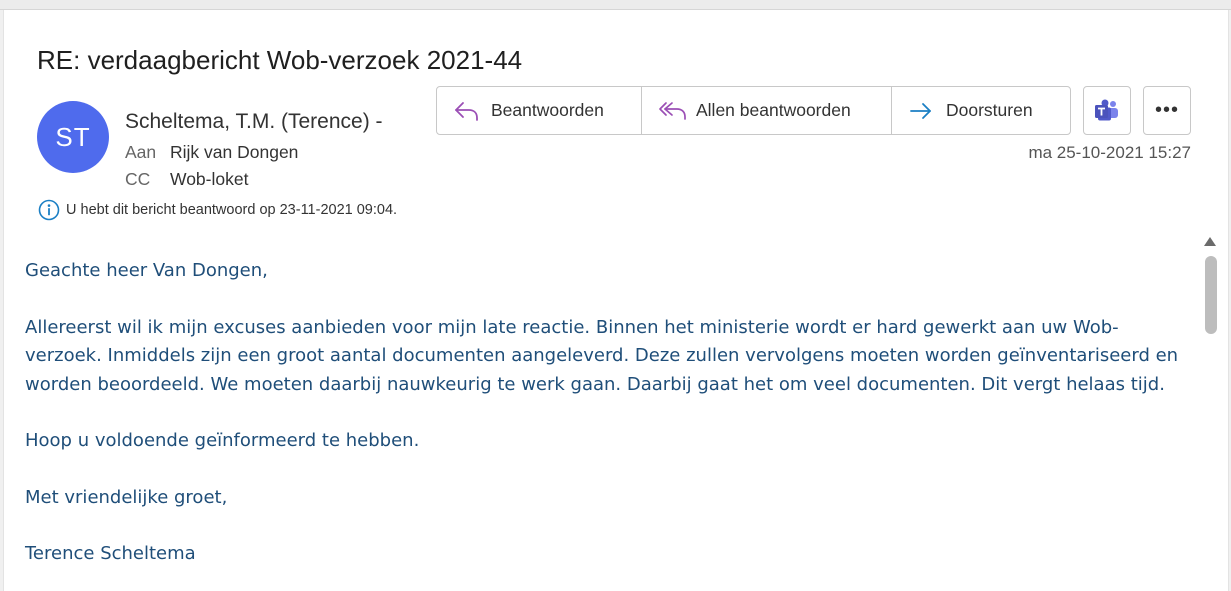  I want to click on reply-label: Beantwoorden, so click(547, 110).